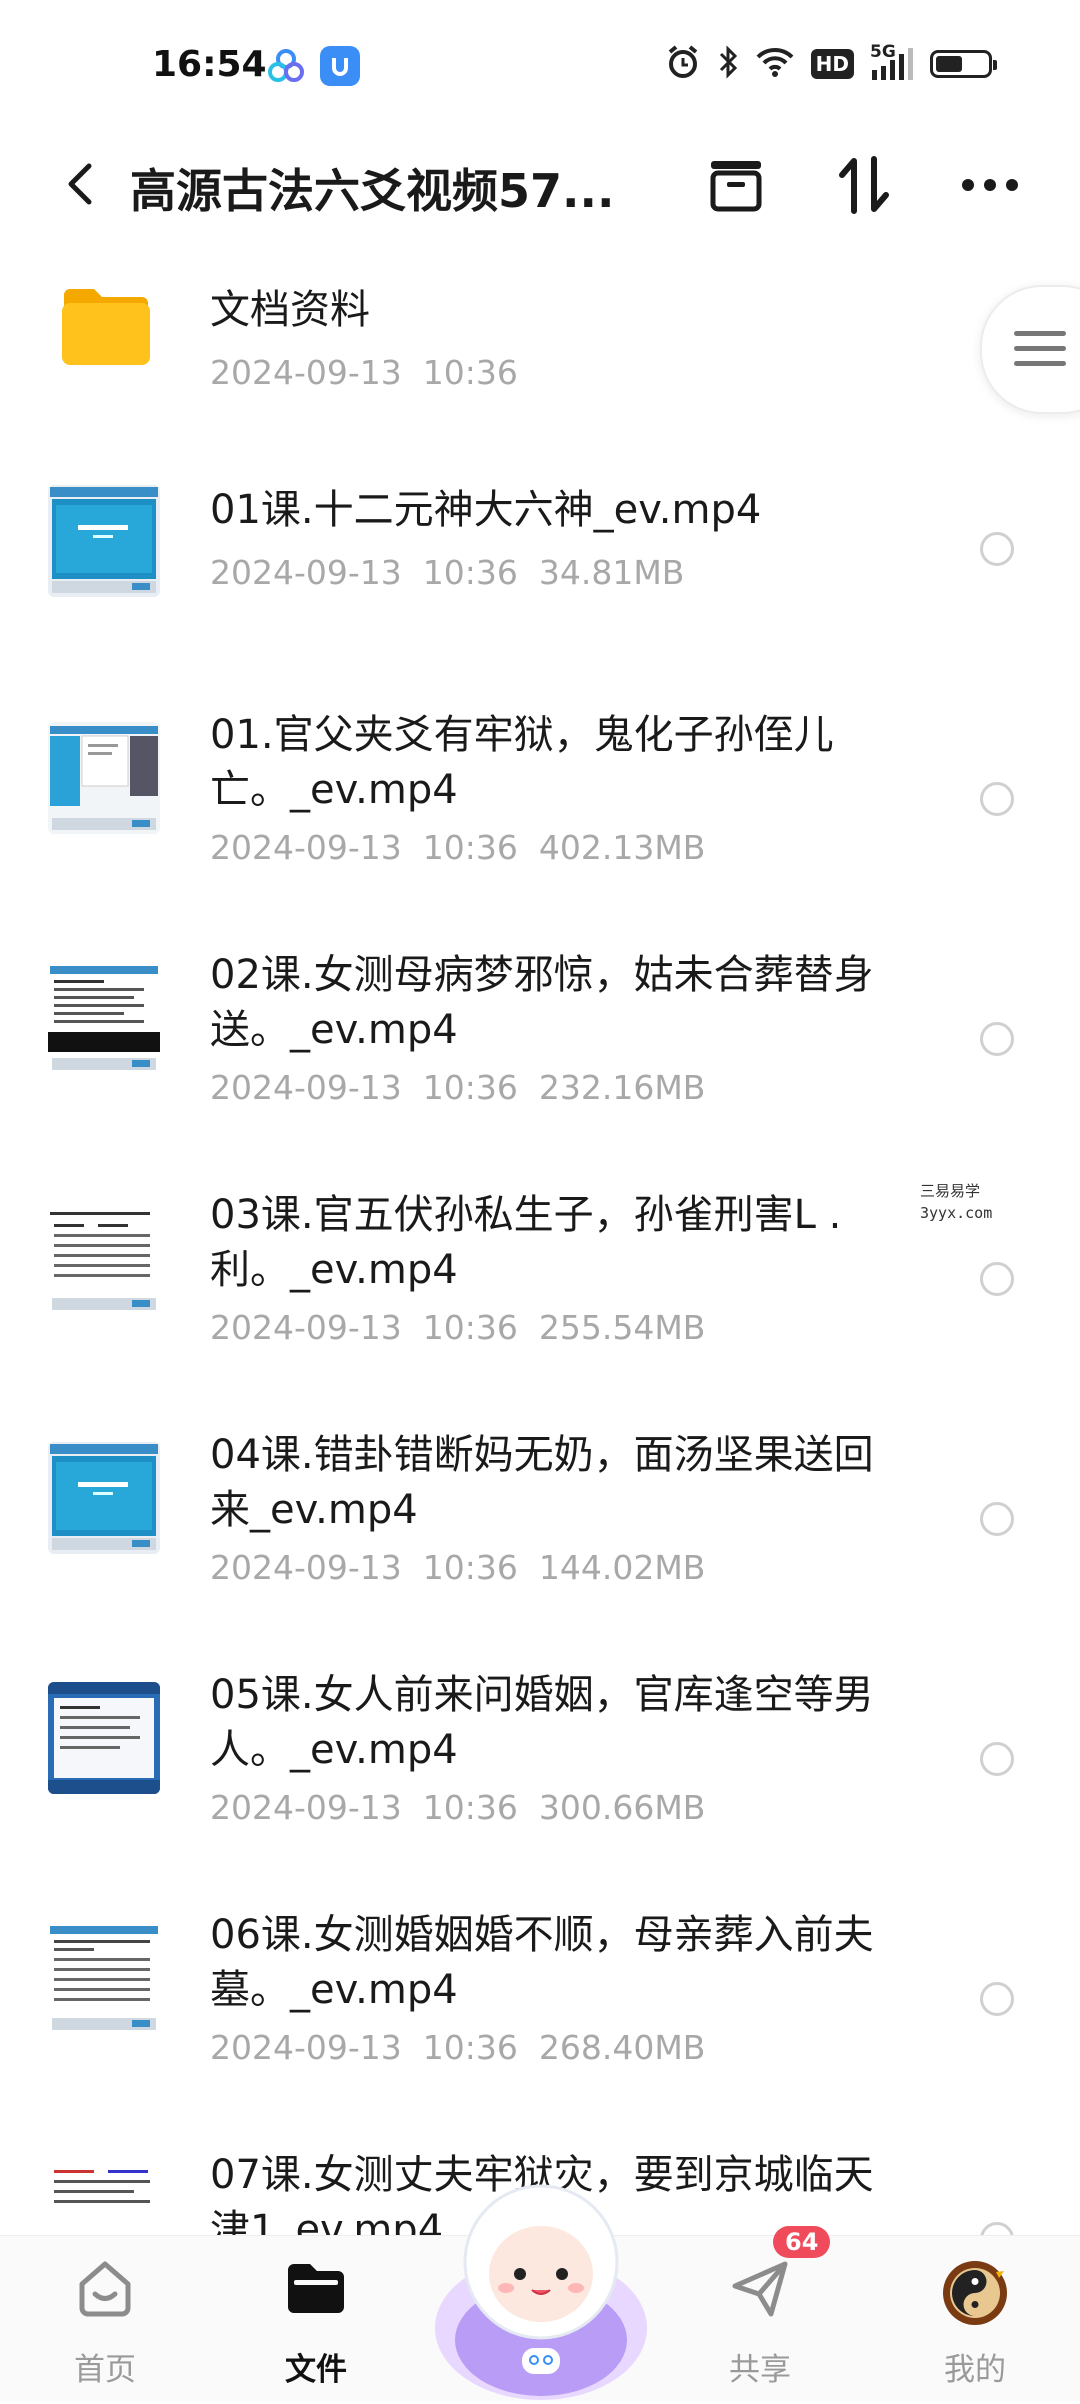 This screenshot has height=2404, width=1080. Describe the element at coordinates (540, 67) in the screenshot. I see `status-bar: 16:54 HD 5G` at that location.